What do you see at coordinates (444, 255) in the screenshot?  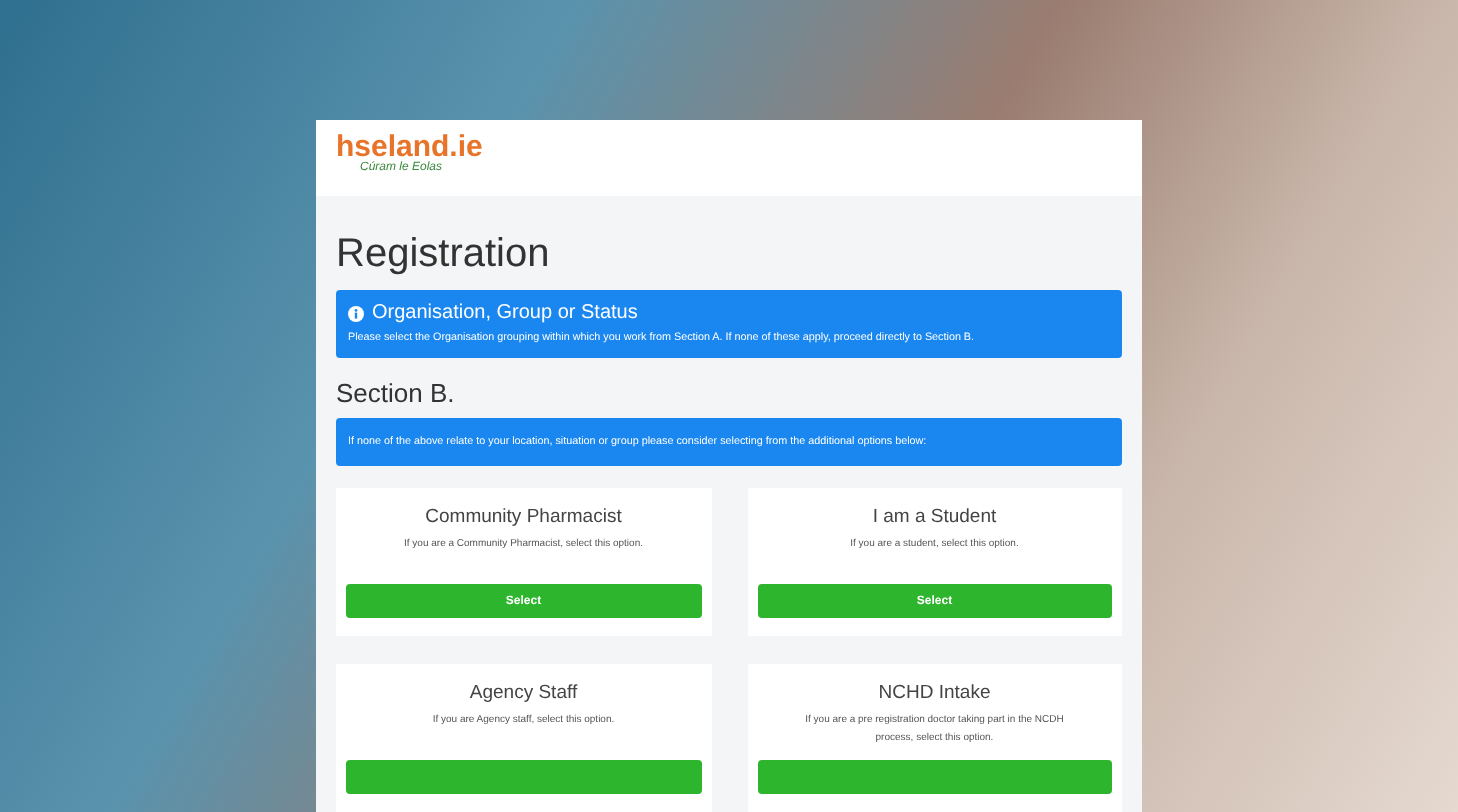 I see `page-title: Registration` at bounding box center [444, 255].